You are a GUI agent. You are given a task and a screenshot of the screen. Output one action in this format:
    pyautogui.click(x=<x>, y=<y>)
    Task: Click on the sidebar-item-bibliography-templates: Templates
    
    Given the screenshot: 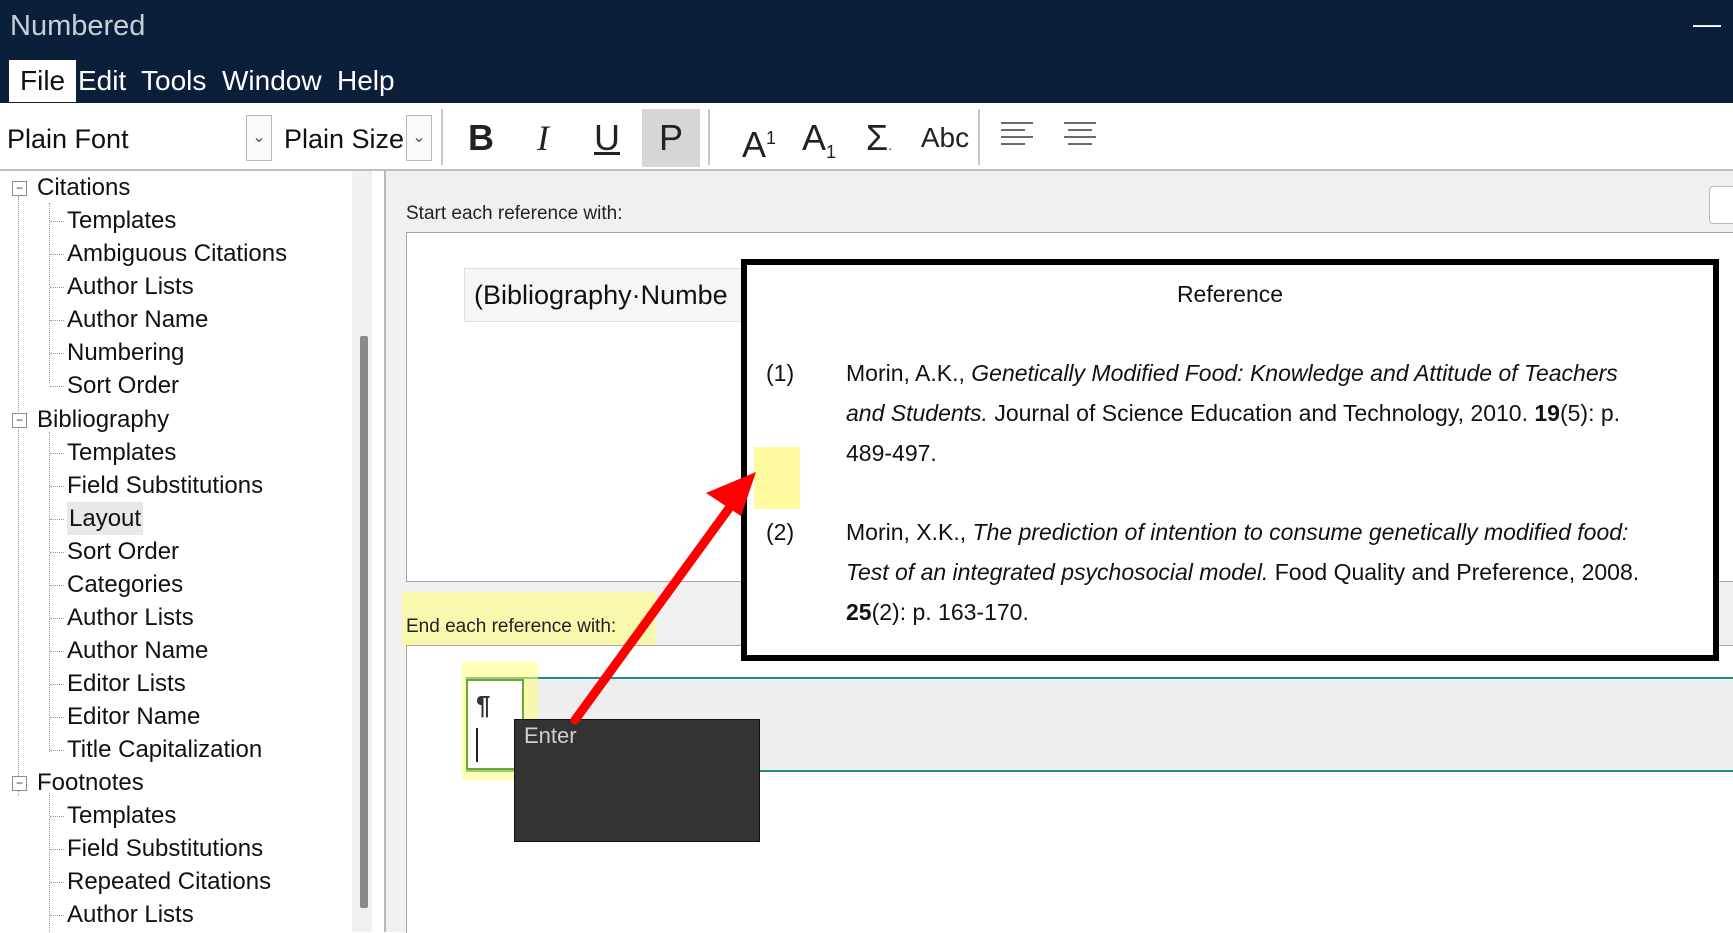 What is the action you would take?
    pyautogui.click(x=121, y=452)
    